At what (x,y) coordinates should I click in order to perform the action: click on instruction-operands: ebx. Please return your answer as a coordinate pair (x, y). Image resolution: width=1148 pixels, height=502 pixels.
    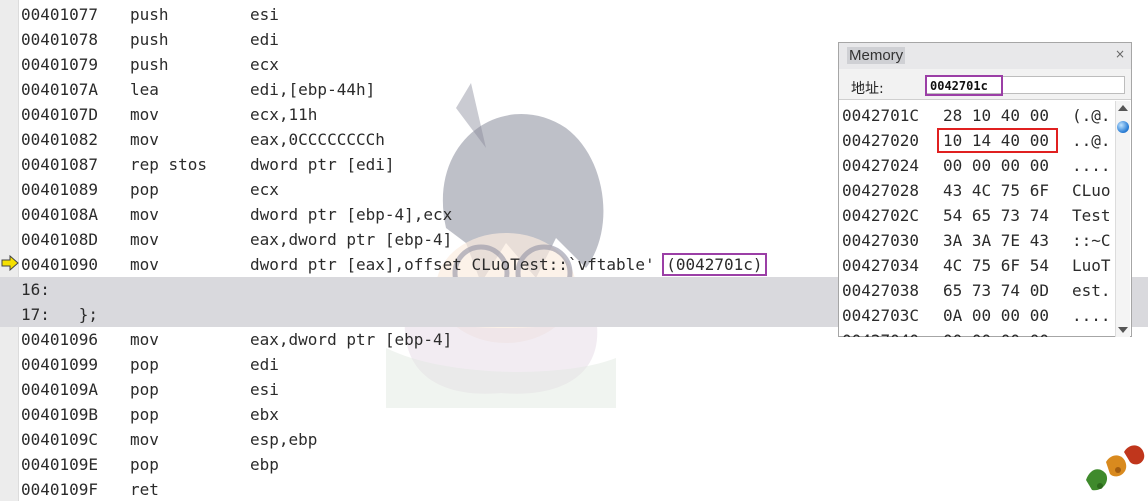
    Looking at the image, I should click on (264, 414).